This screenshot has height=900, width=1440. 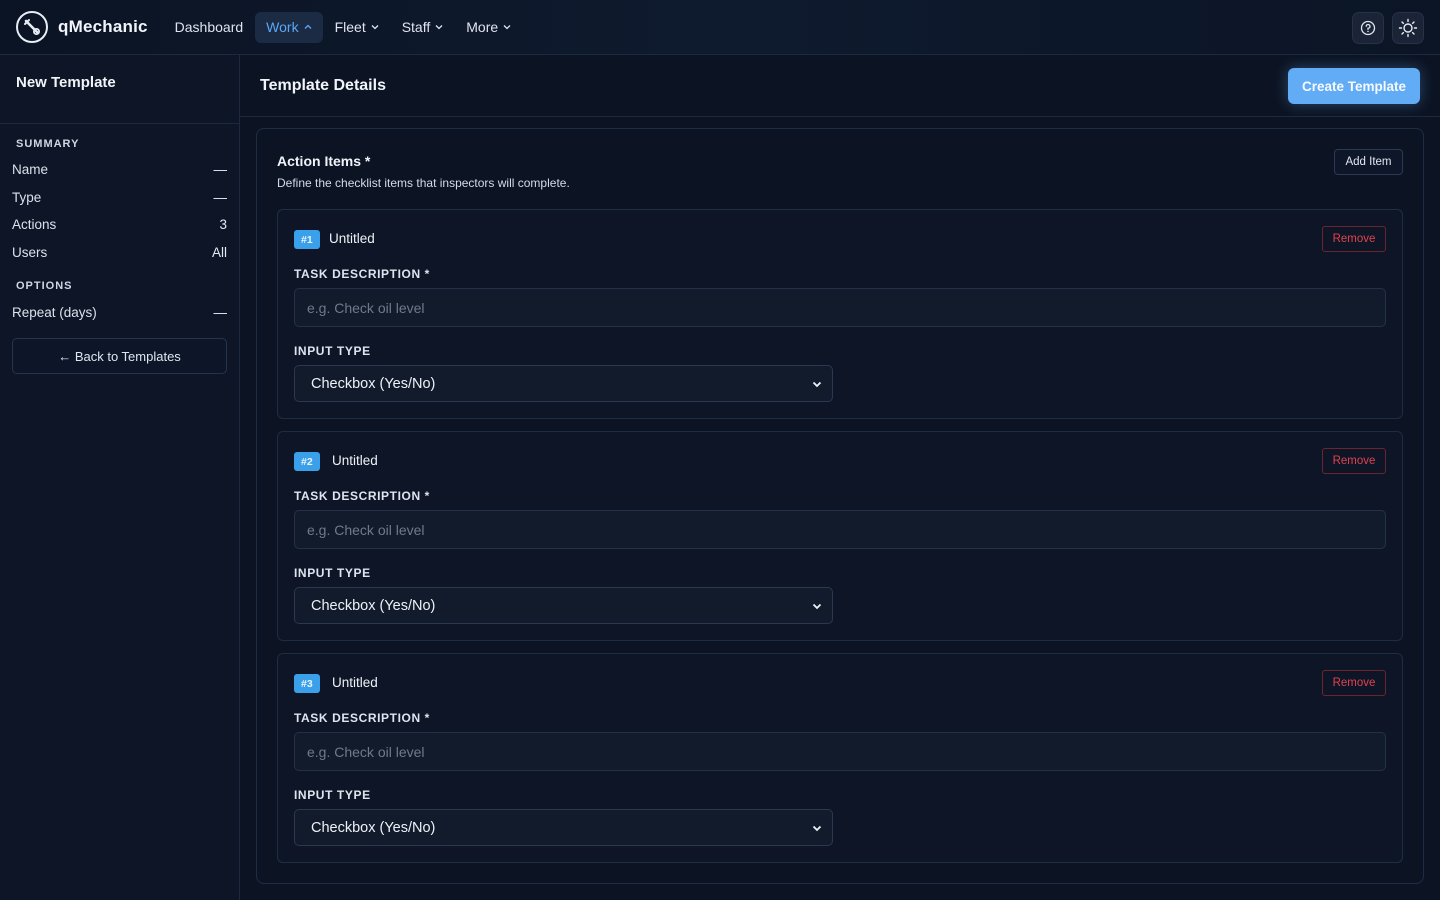 What do you see at coordinates (119, 252) in the screenshot?
I see `summary-row-users: Users All` at bounding box center [119, 252].